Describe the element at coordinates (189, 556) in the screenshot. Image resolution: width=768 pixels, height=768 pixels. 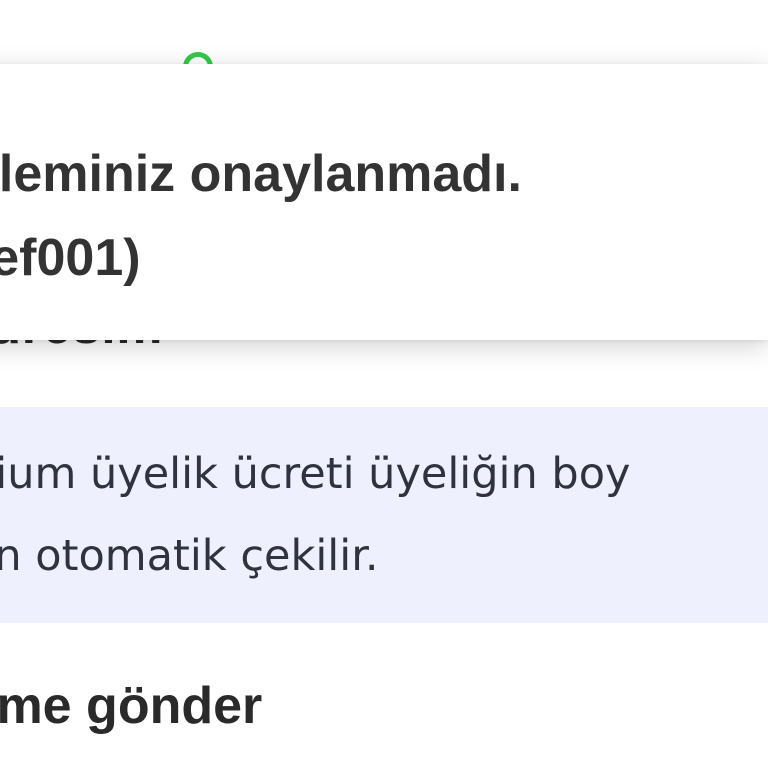
I see `info-text-line: an otomatik çekilir.` at that location.